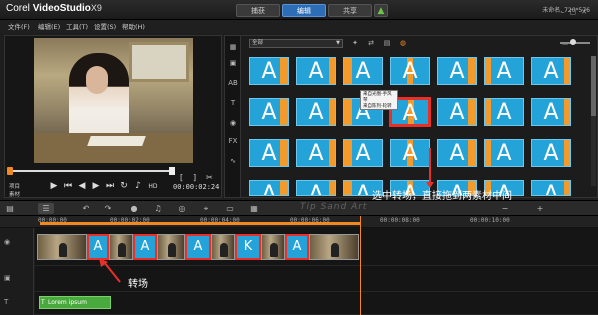 This screenshot has width=598, height=315. Describe the element at coordinates (19, 26) in the screenshot. I see `menu-file: 文件(F)` at that location.